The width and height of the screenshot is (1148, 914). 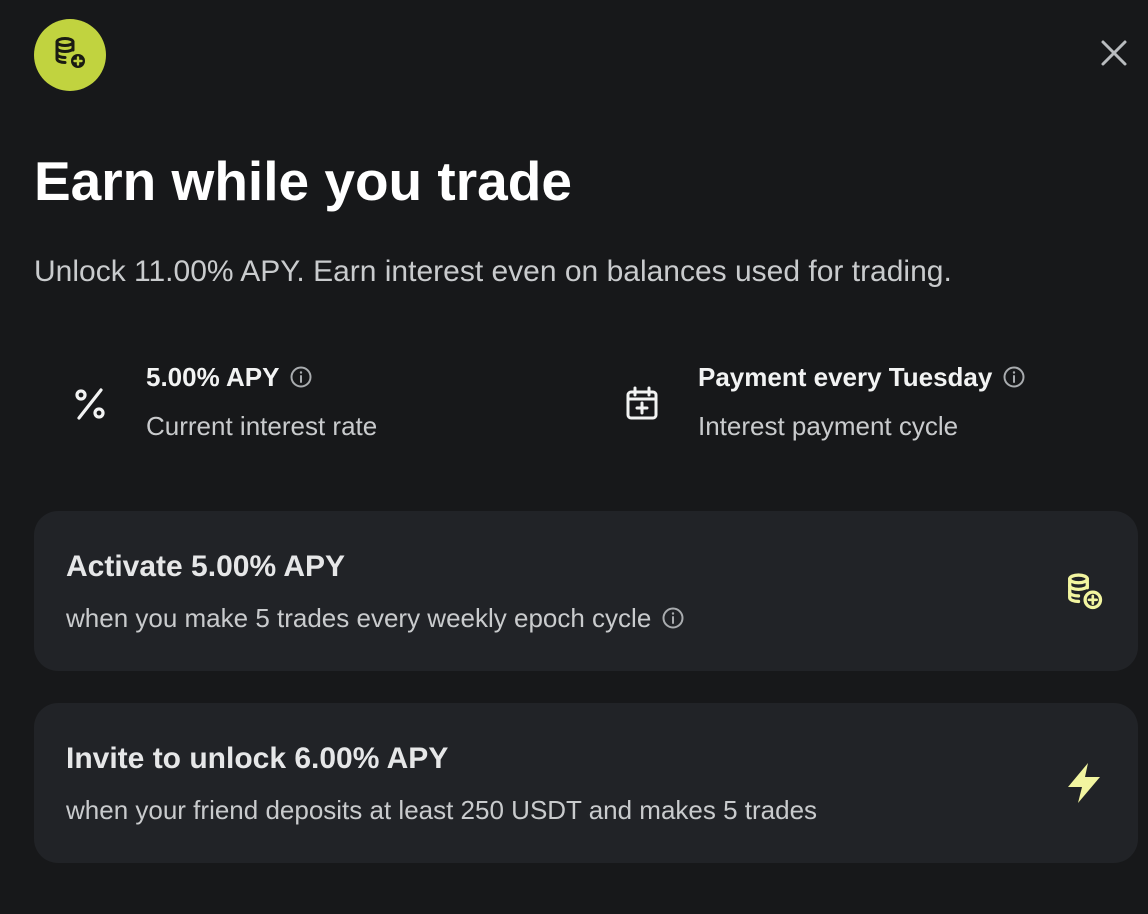 What do you see at coordinates (213, 377) in the screenshot?
I see `interest-rate-value: 5.00% APY` at bounding box center [213, 377].